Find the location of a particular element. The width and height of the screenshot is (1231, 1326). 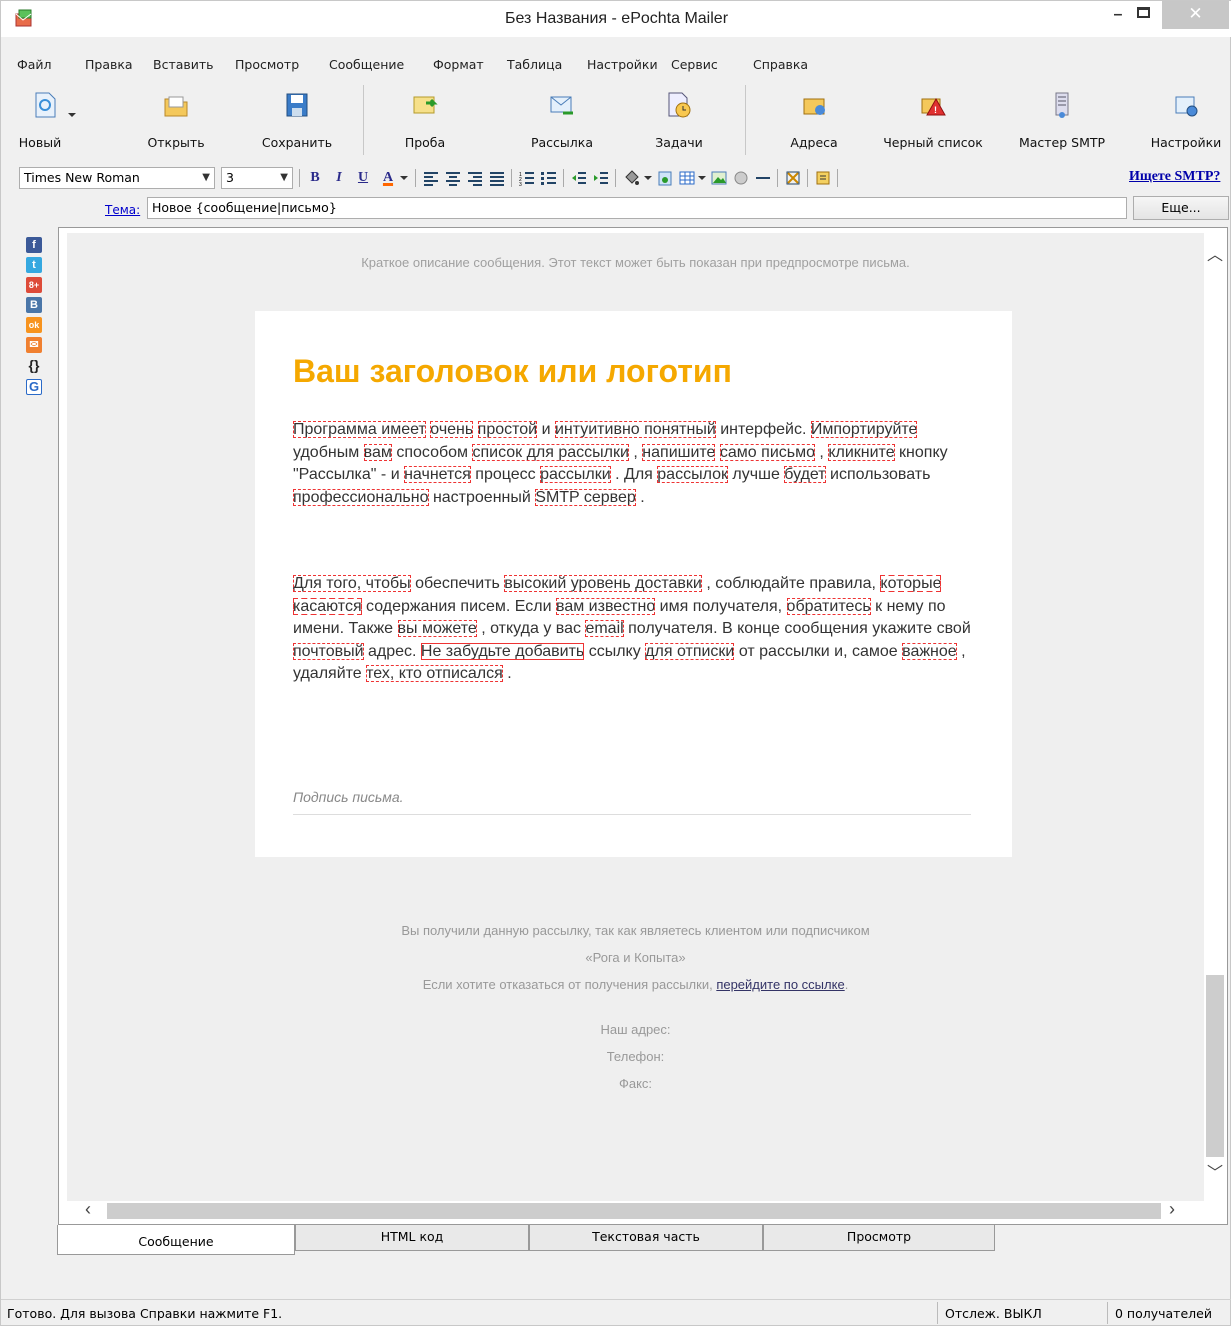

spellcheck-marked-word: вам is located at coordinates (377, 452).